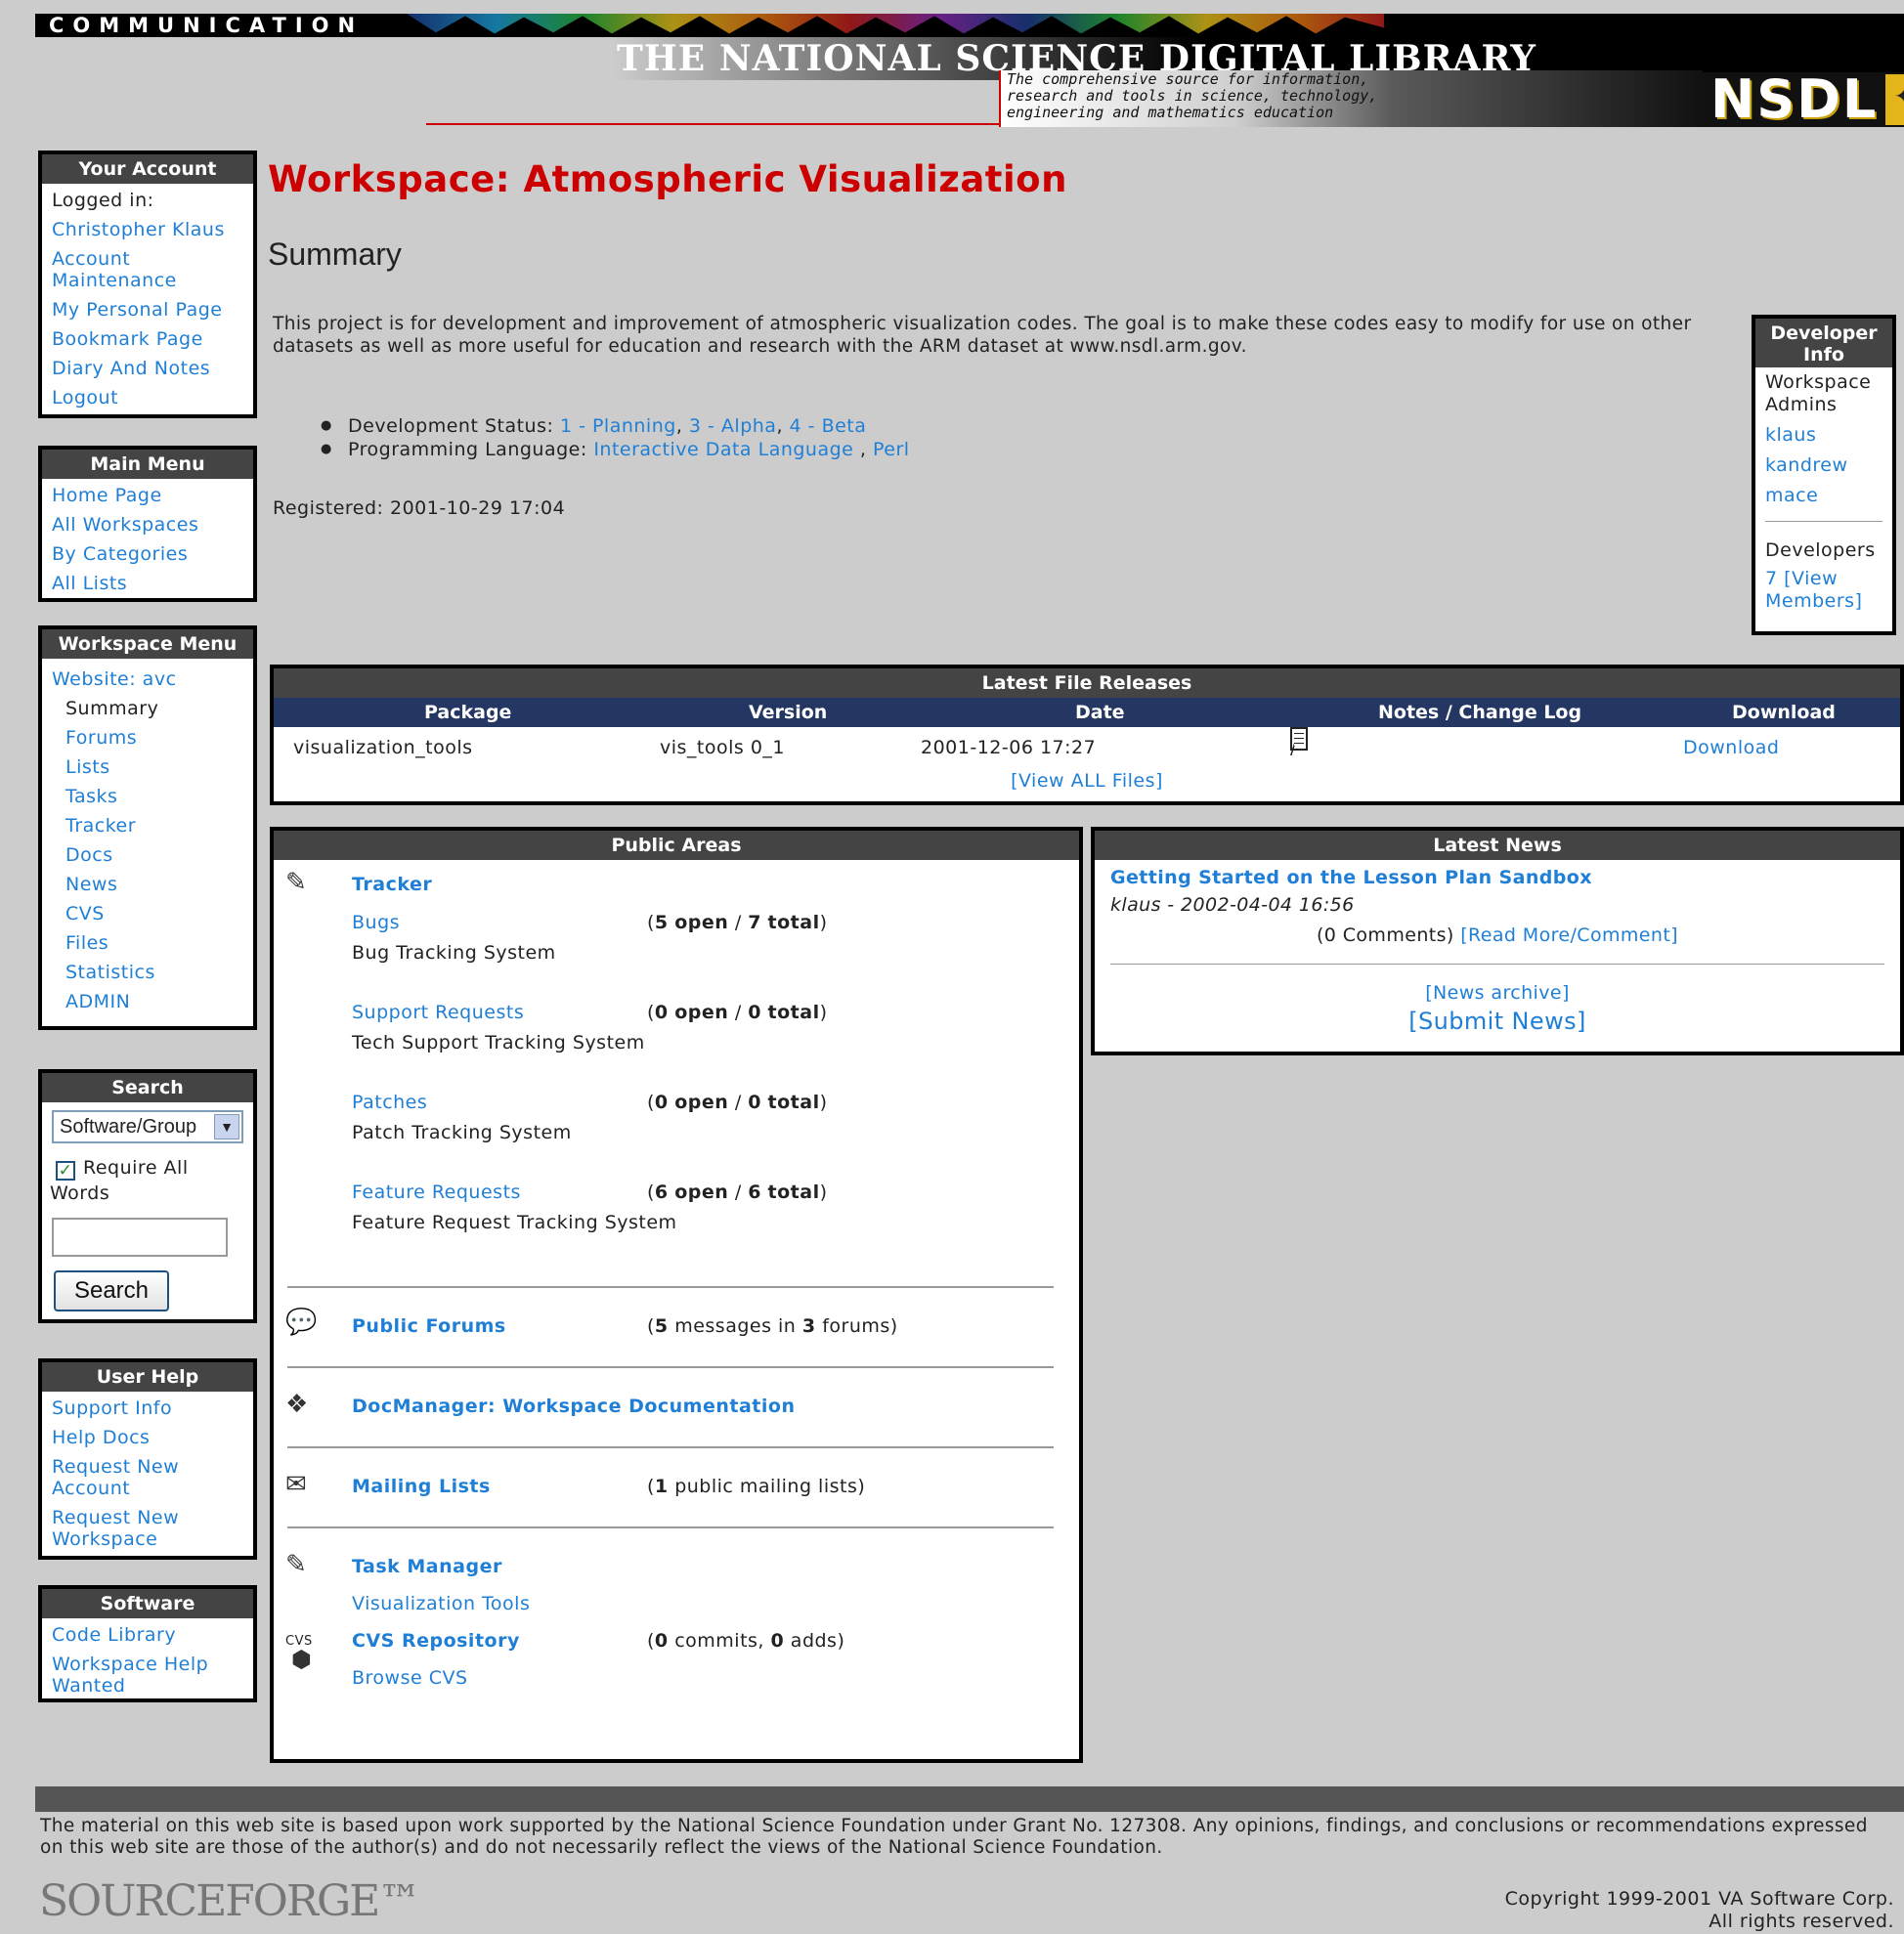 This screenshot has height=1934, width=1904. What do you see at coordinates (147, 973) in the screenshot?
I see `workspace-menu-statistics: Statistics` at bounding box center [147, 973].